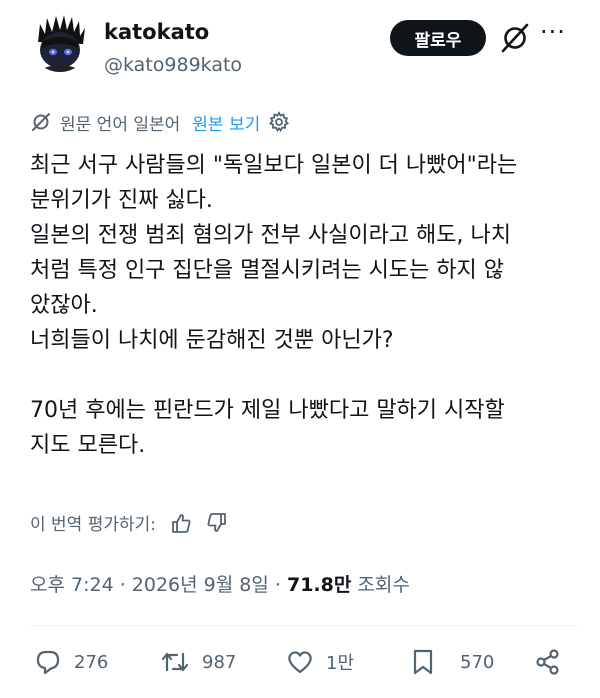 This screenshot has height=698, width=600. What do you see at coordinates (200, 585) in the screenshot?
I see `post-date: 2026년 9월 8일` at bounding box center [200, 585].